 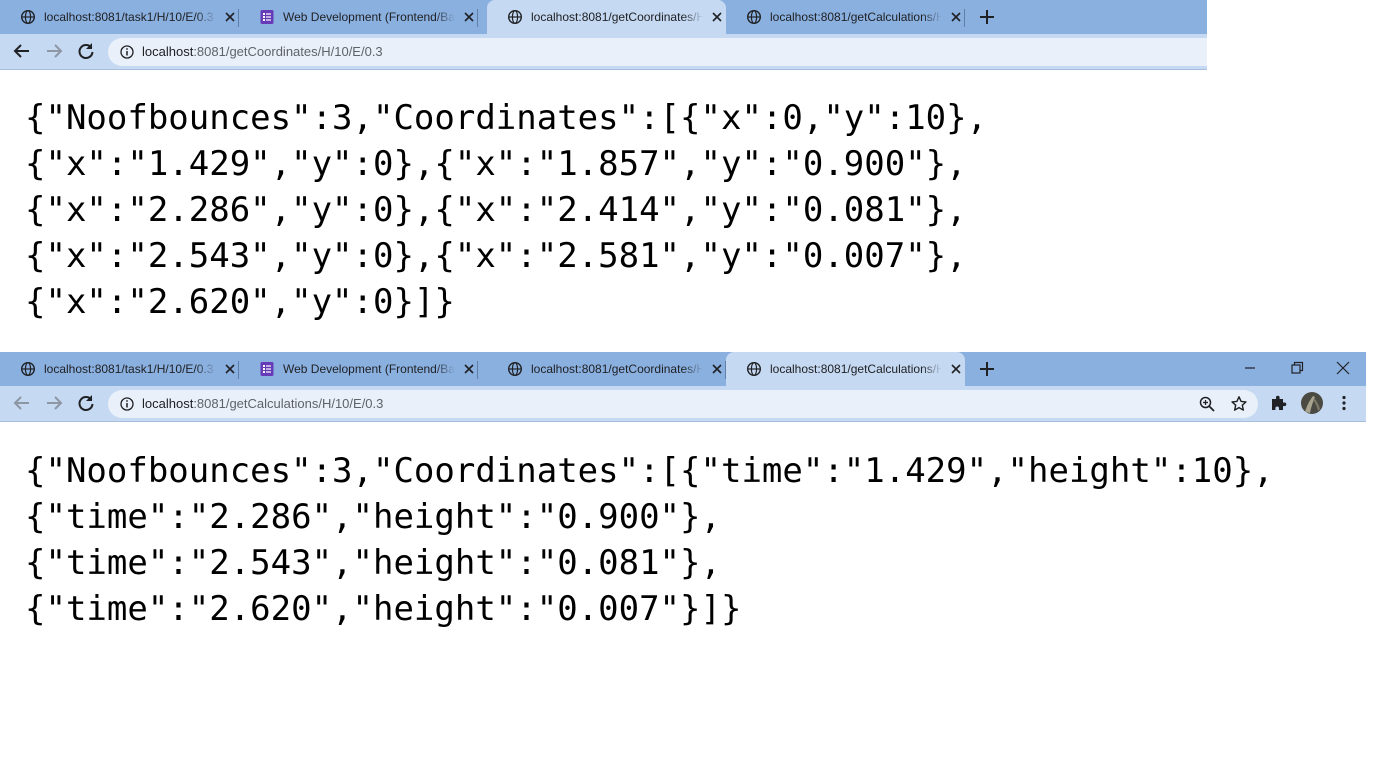 I want to click on extensions-puzzle-icon, so click(x=1279, y=403).